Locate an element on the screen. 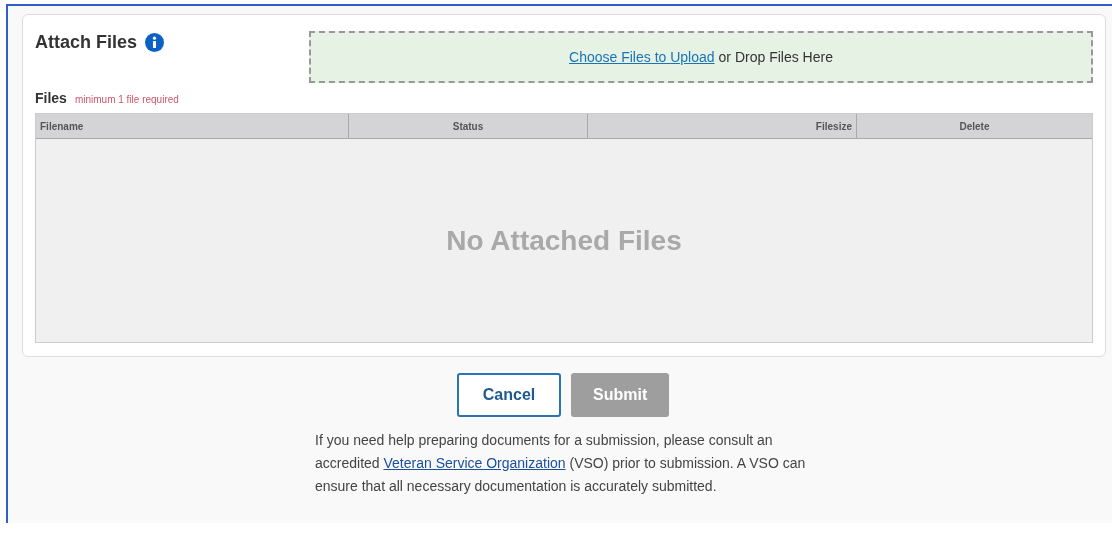  file-drop-zone: Choose Files to Upload or Drop Files Here is located at coordinates (701, 57).